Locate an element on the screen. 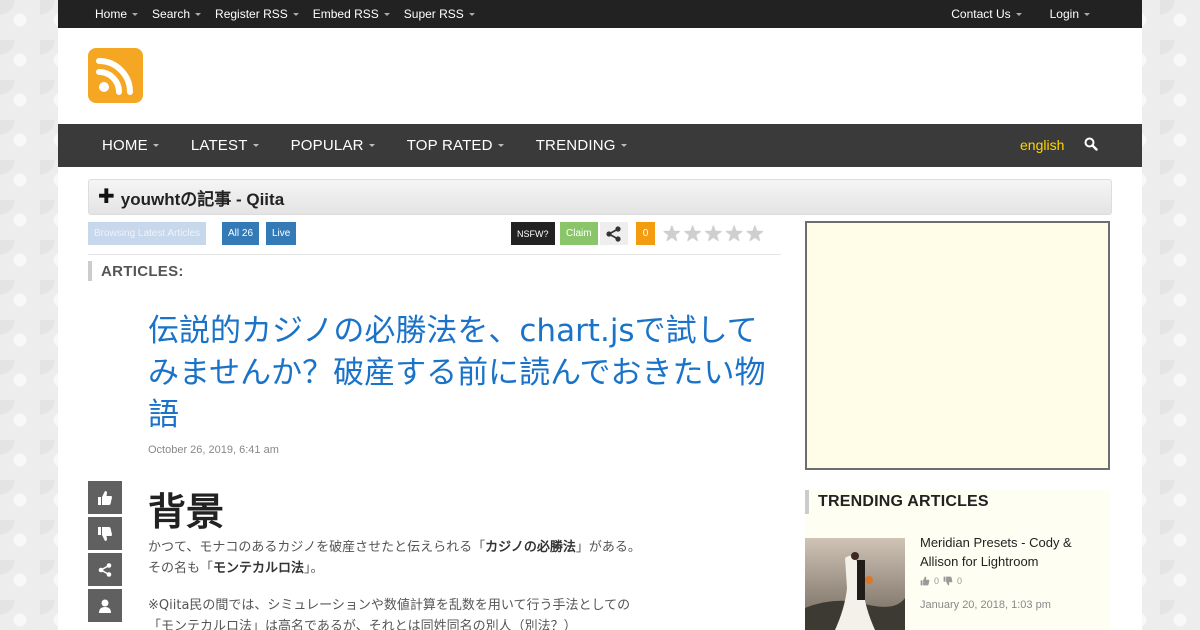  nav-latest: LATEST is located at coordinates (225, 145).